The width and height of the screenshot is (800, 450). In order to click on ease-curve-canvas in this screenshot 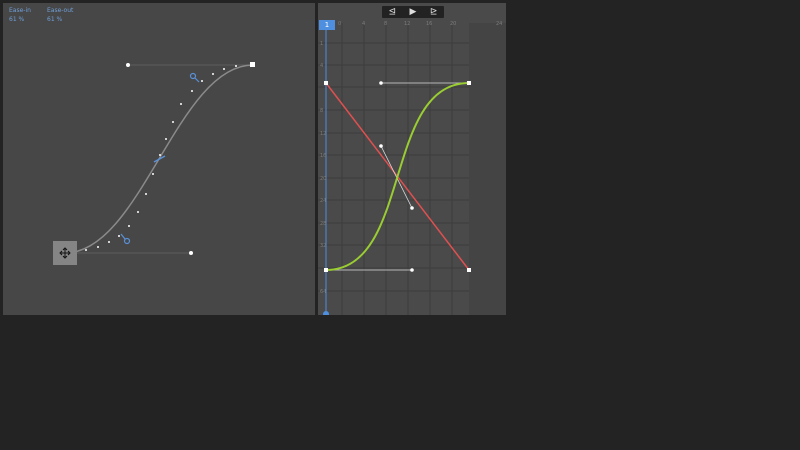, I will do `click(154, 163)`.